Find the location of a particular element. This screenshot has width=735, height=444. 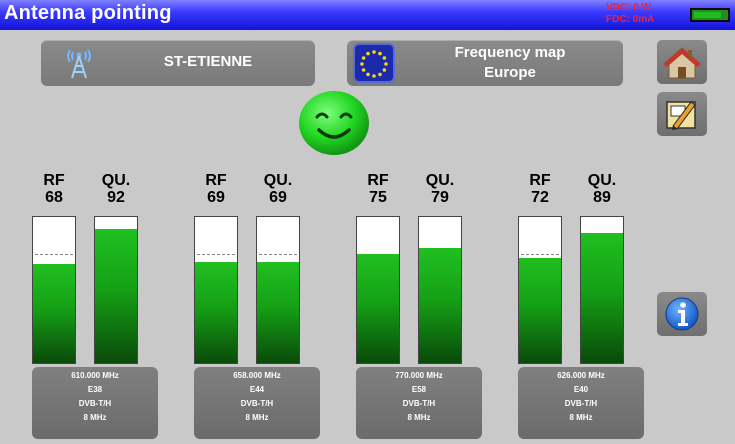

quality-meter-label: QU. 89 is located at coordinates (602, 189).